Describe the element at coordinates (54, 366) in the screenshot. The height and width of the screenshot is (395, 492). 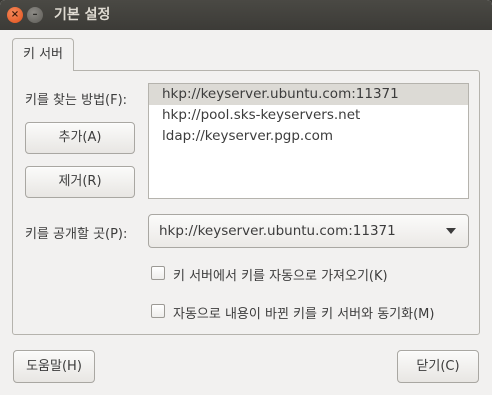
I see `help-button: 도움말(H)` at that location.